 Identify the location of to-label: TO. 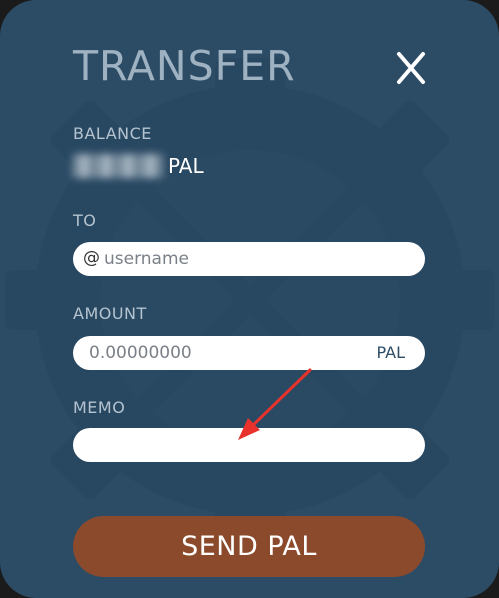
(85, 220).